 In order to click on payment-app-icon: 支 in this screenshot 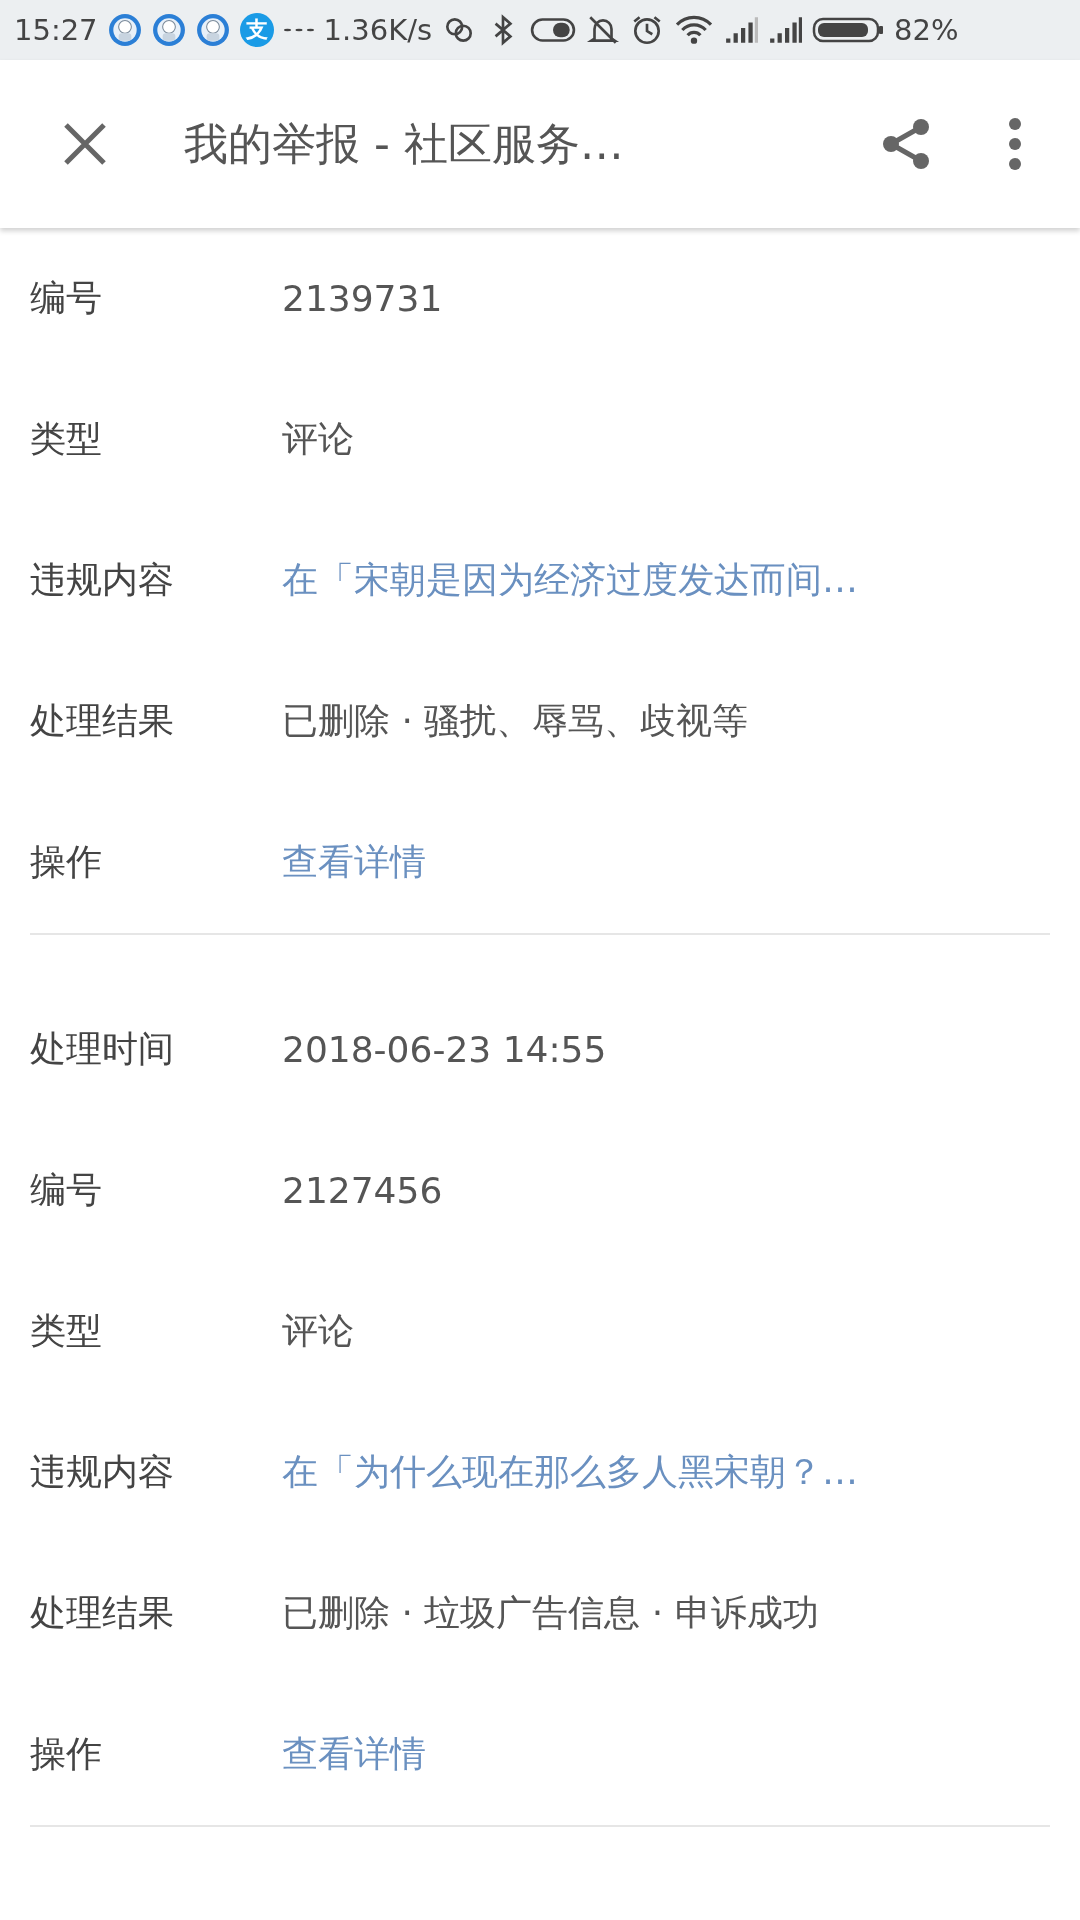, I will do `click(256, 30)`.